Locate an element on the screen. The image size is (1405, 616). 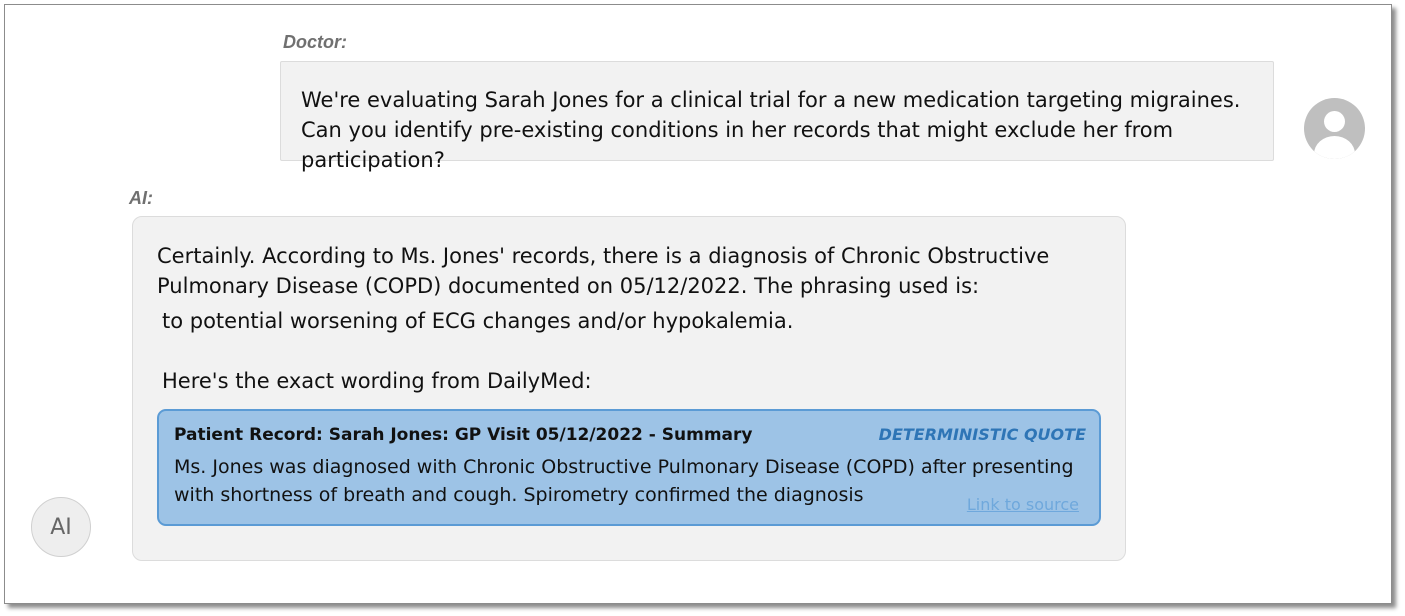
avatar-body-shape is located at coordinates (1334, 147).